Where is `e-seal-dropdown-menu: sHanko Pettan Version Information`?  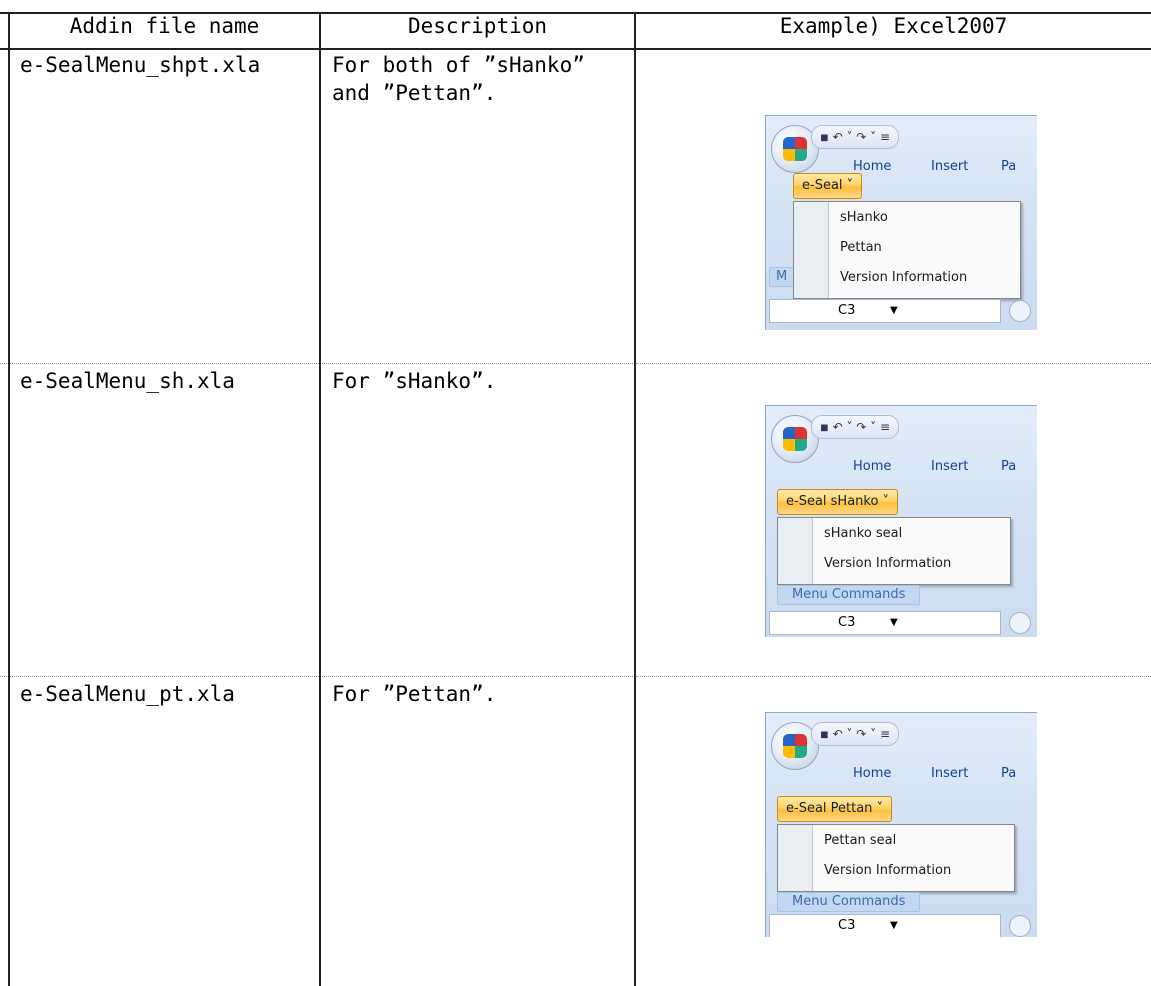 e-seal-dropdown-menu: sHanko Pettan Version Information is located at coordinates (907, 250).